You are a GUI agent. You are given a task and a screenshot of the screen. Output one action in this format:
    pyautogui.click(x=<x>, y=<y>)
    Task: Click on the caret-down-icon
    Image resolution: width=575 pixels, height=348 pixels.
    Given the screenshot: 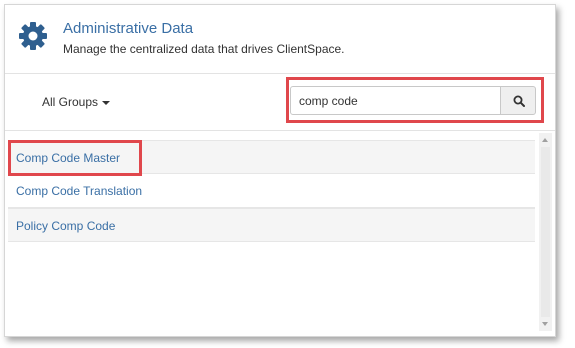 What is the action you would take?
    pyautogui.click(x=106, y=102)
    